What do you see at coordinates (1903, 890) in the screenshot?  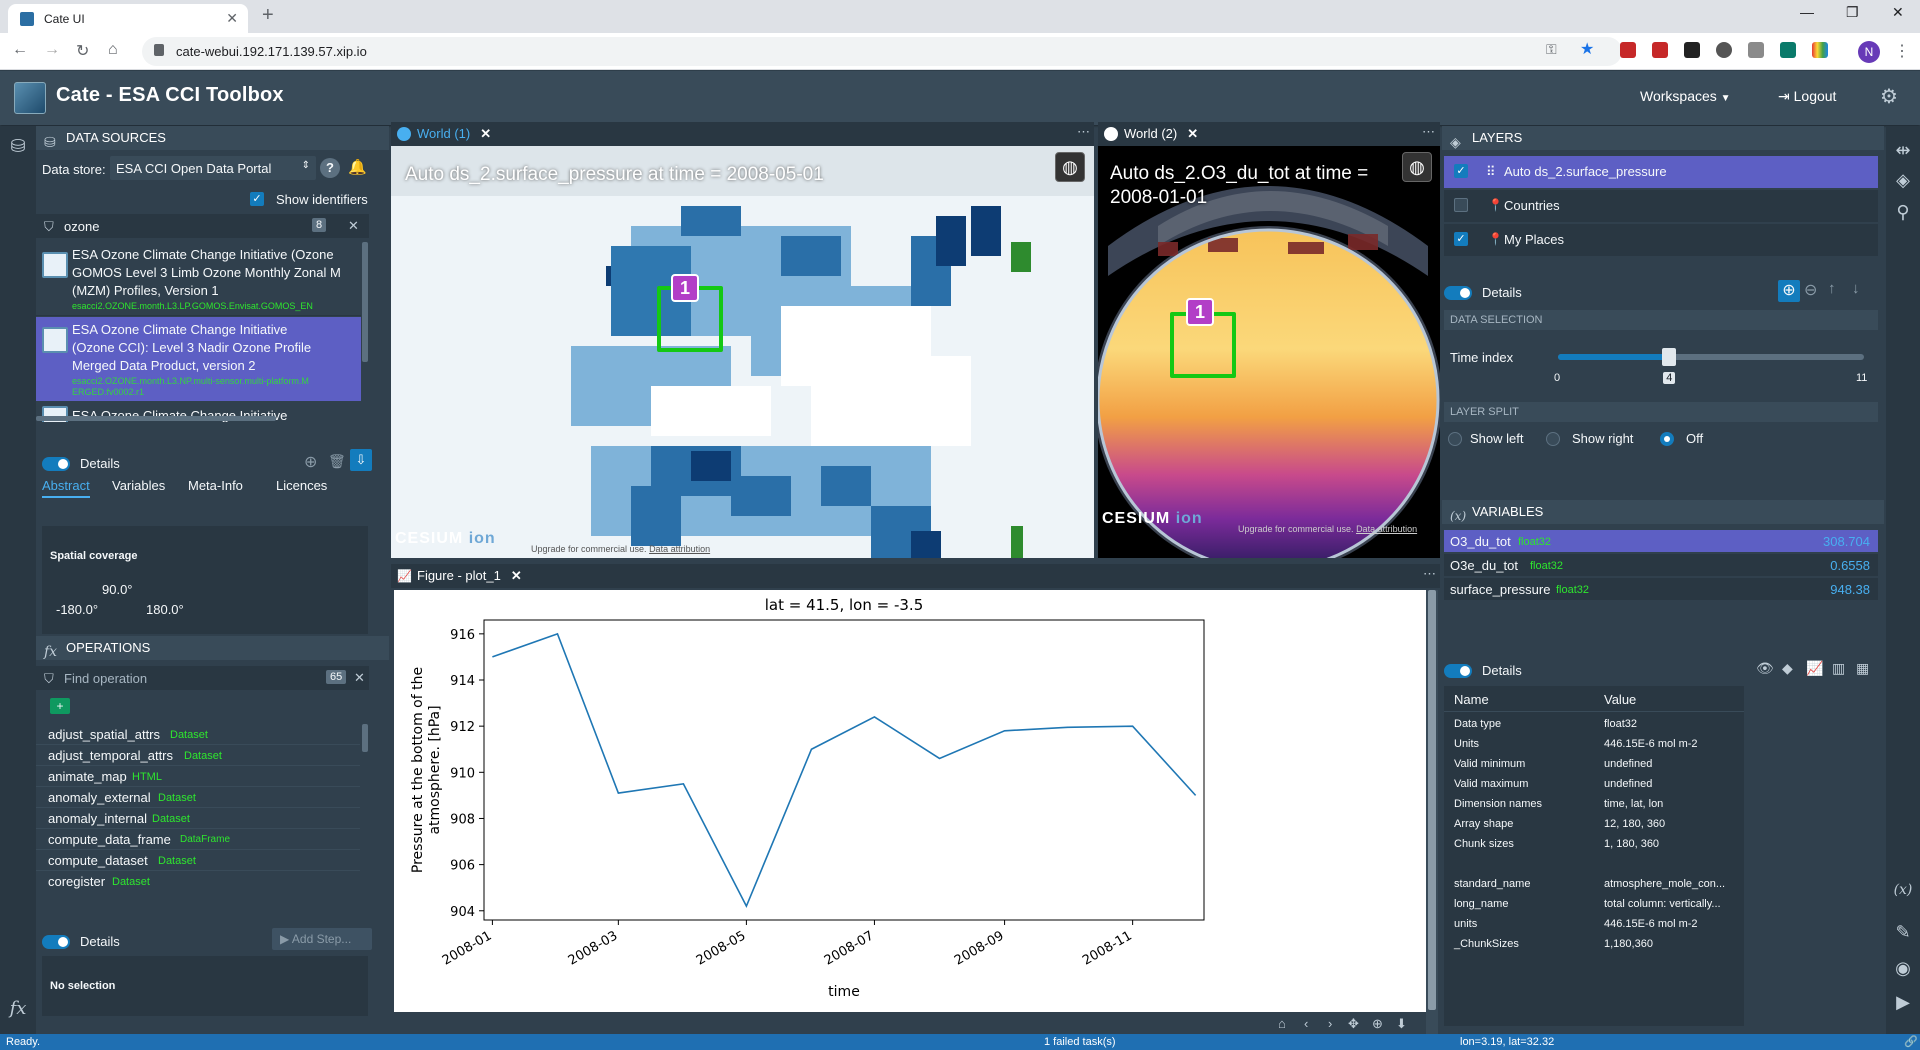 I see `variables-icon: (x)` at bounding box center [1903, 890].